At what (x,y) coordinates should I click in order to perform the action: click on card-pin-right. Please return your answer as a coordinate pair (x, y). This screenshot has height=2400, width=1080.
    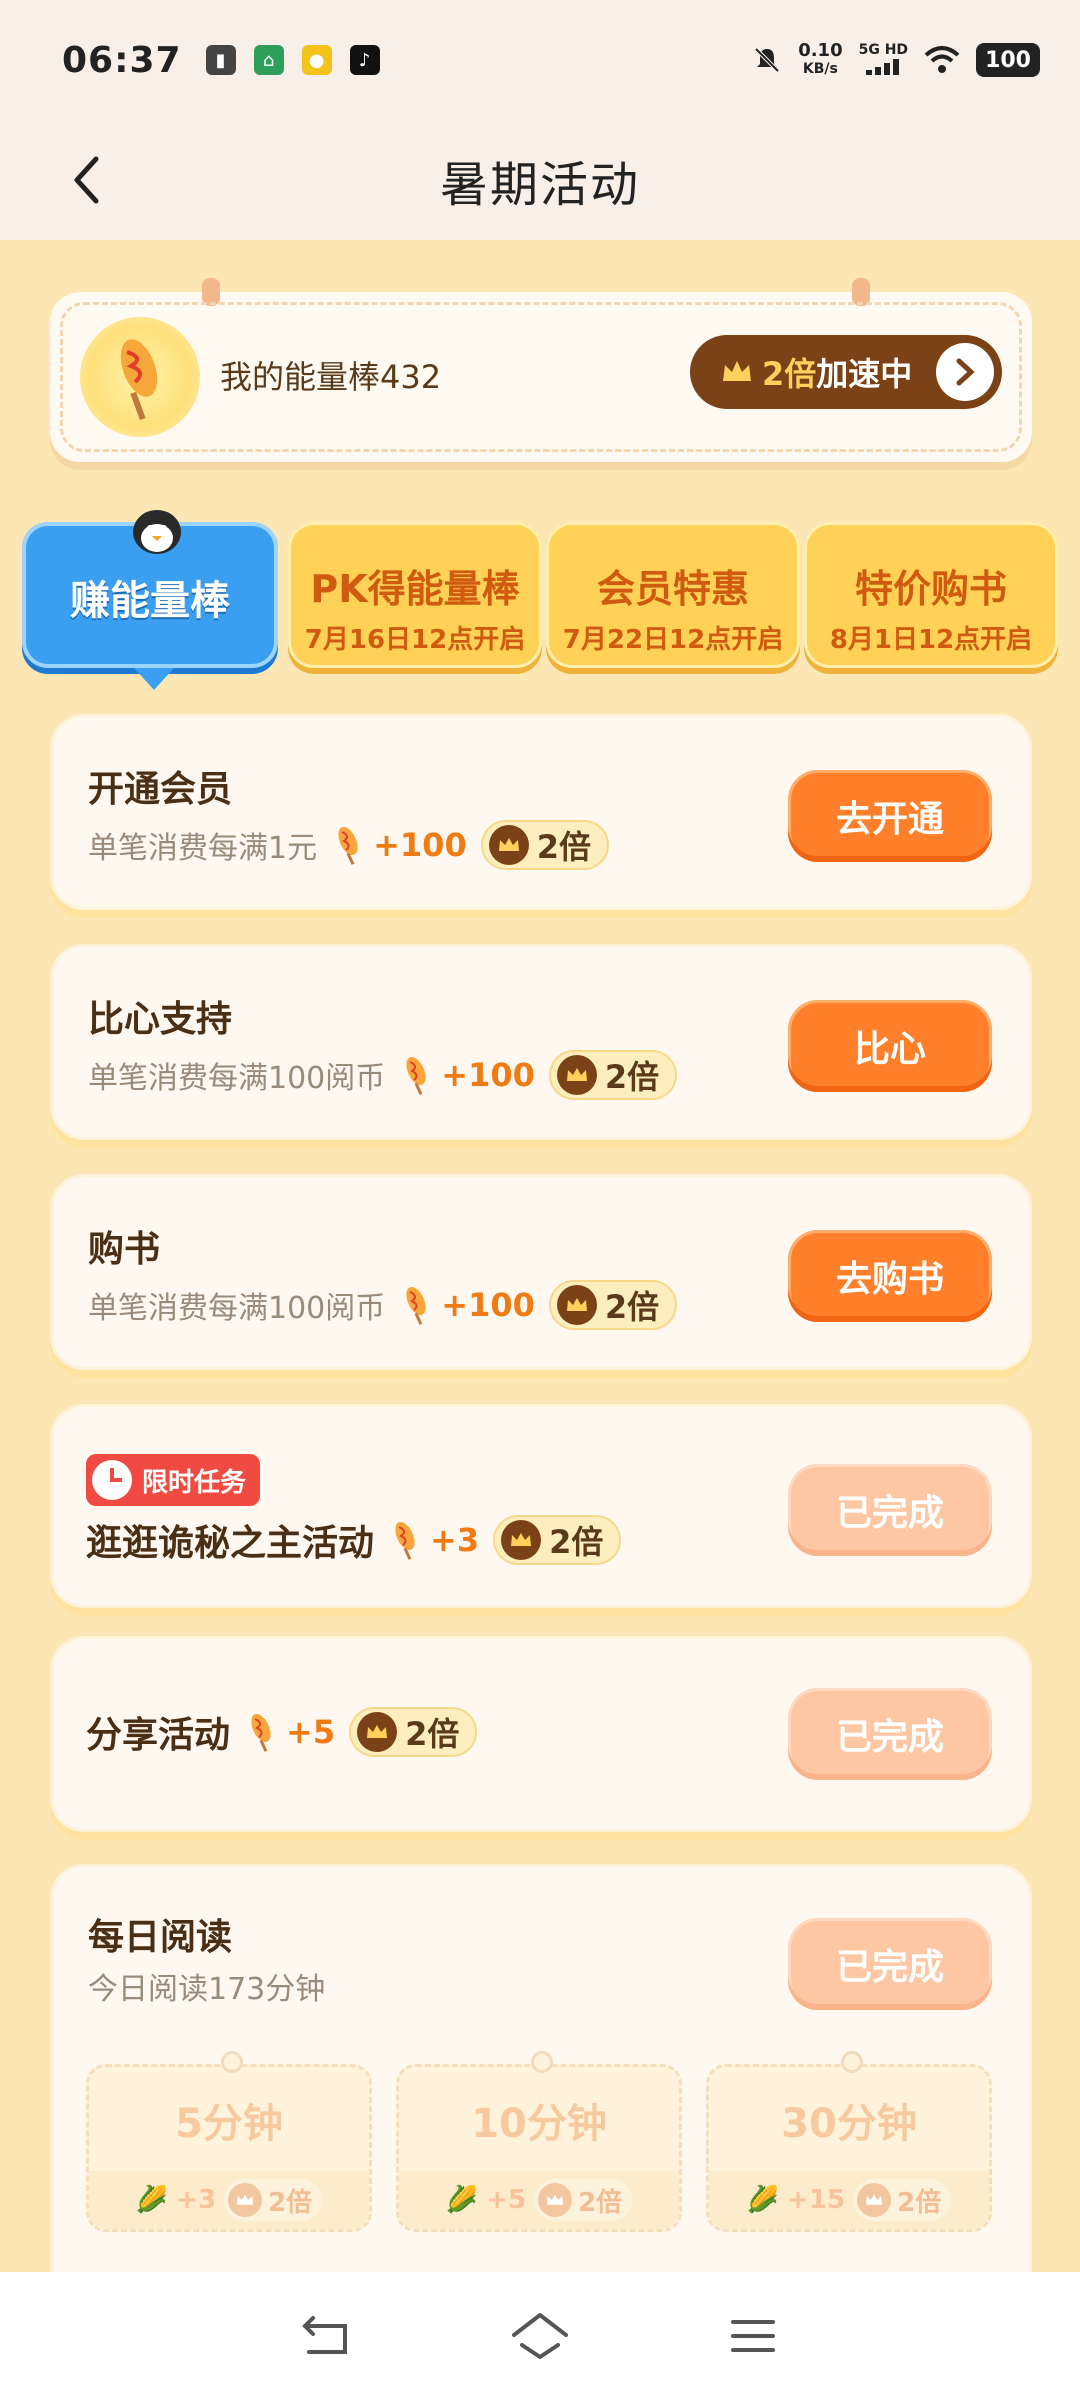
    Looking at the image, I should click on (861, 292).